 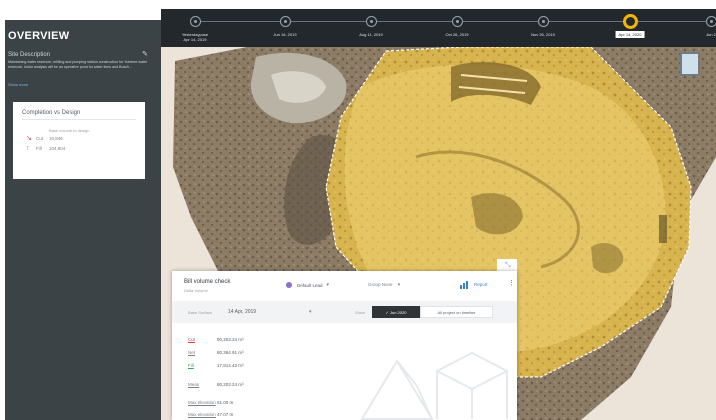 What do you see at coordinates (202, 339) in the screenshot?
I see `metric-label: Cut` at bounding box center [202, 339].